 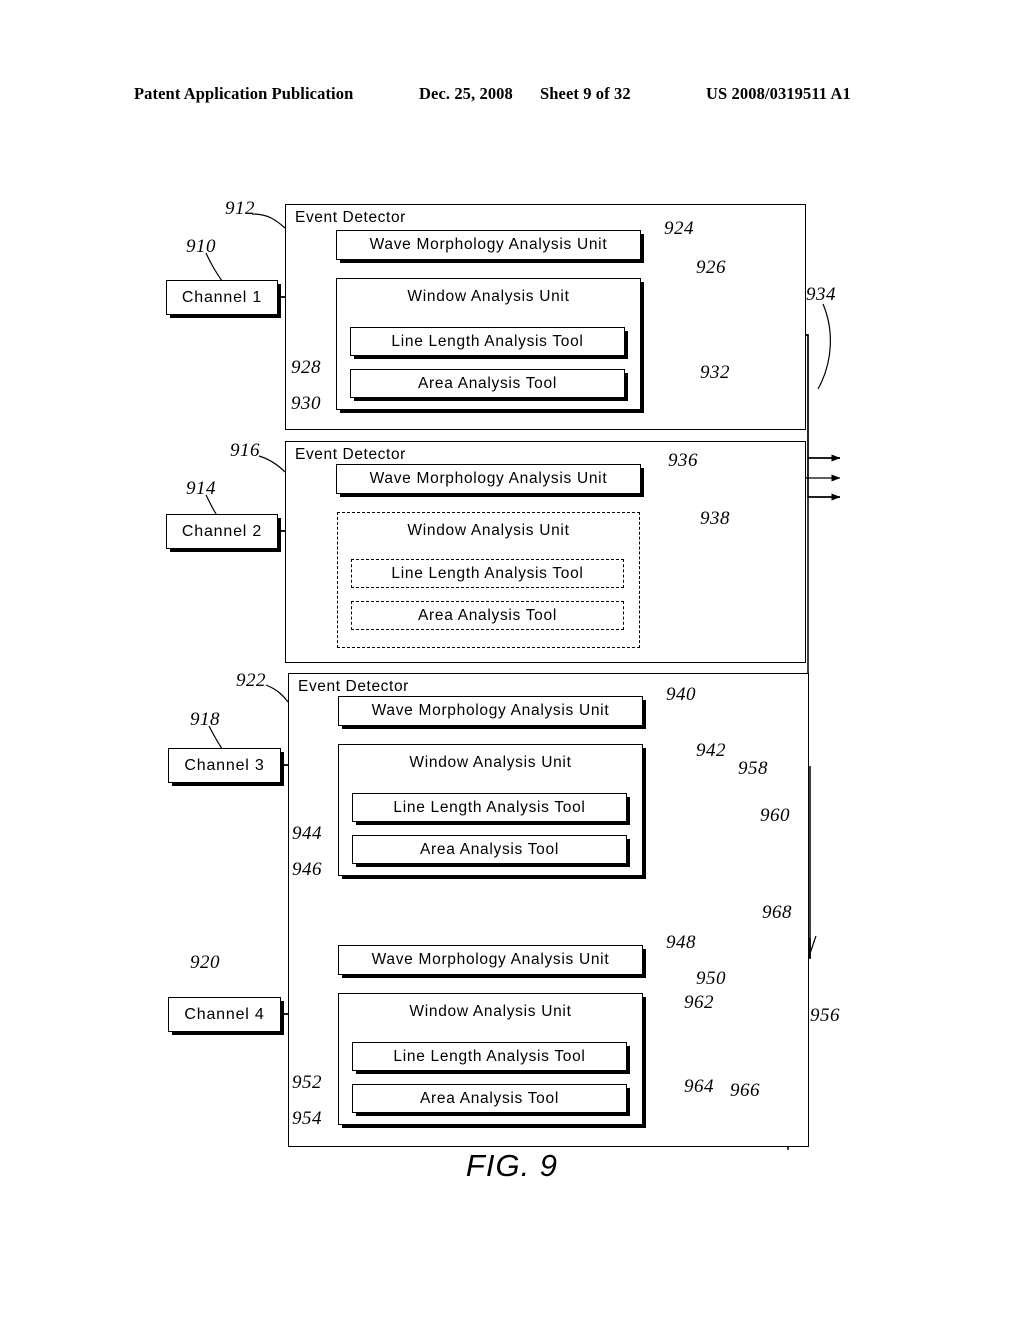 I want to click on line-length-analysis-tool-1: Line Length Analysis Tool, so click(x=487, y=341).